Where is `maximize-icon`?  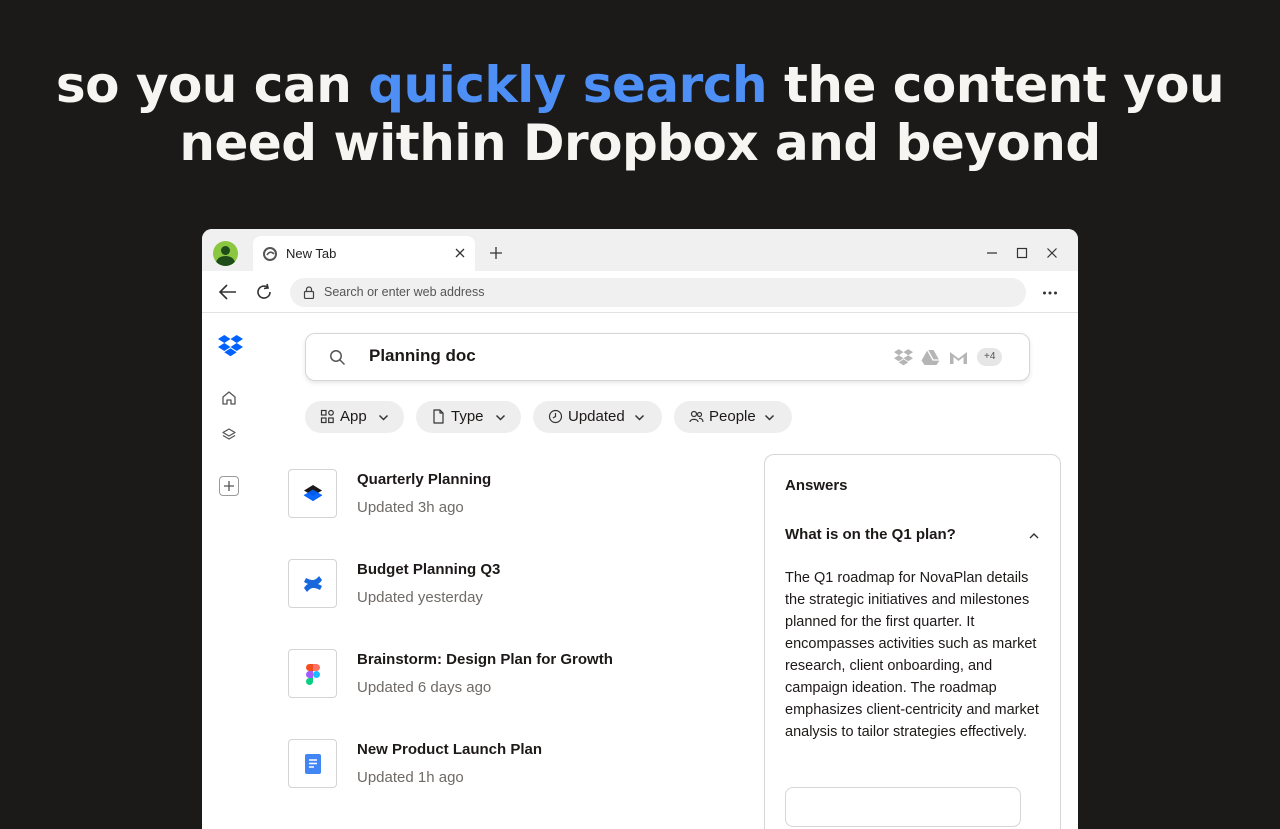 maximize-icon is located at coordinates (1022, 253).